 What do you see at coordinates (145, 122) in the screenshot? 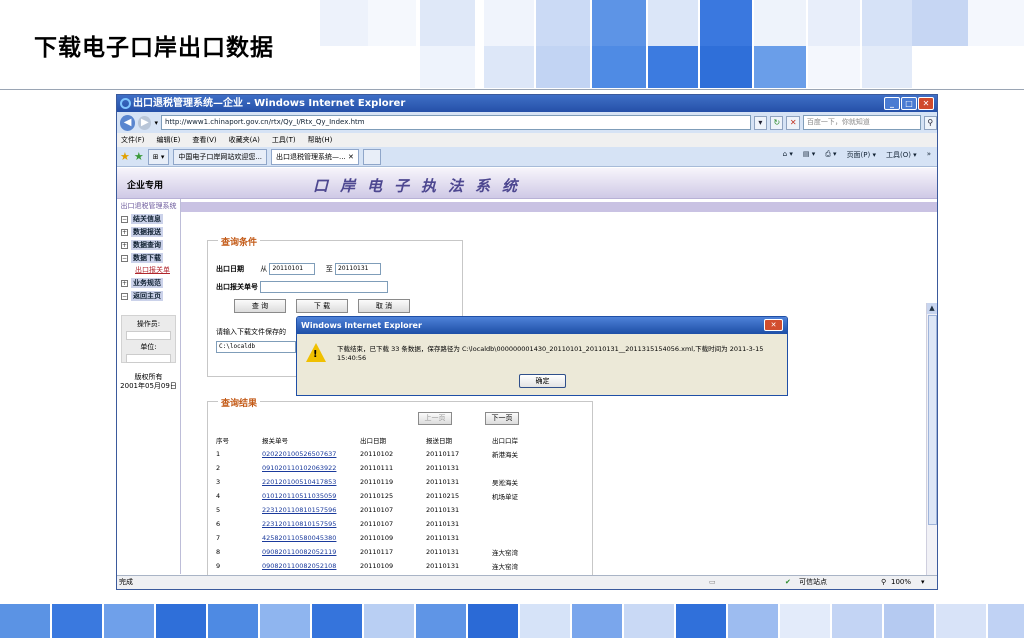
I see `forward-button: ▶` at bounding box center [145, 122].